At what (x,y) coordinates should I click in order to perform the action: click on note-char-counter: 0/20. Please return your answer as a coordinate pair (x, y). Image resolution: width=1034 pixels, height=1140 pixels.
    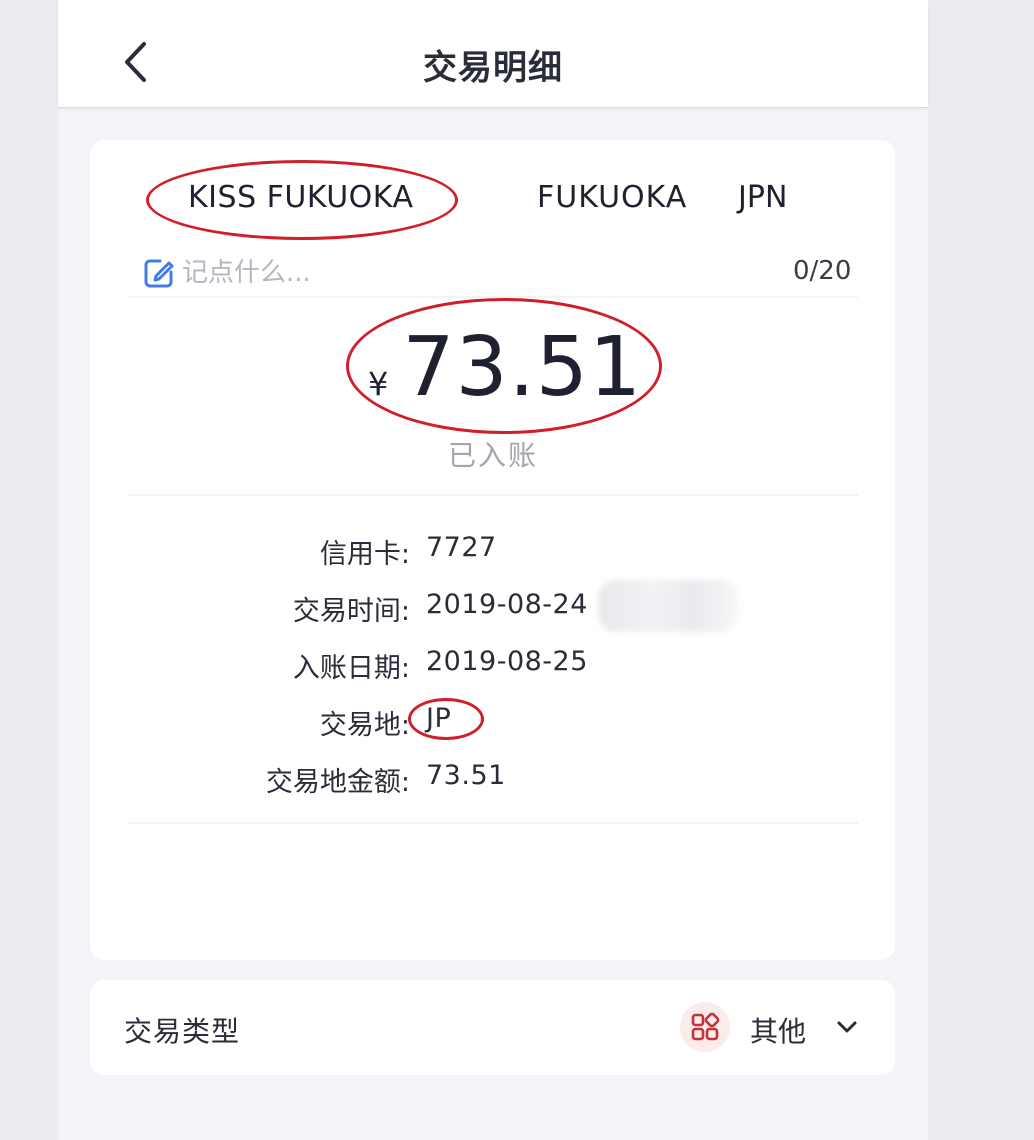
    Looking at the image, I should click on (822, 271).